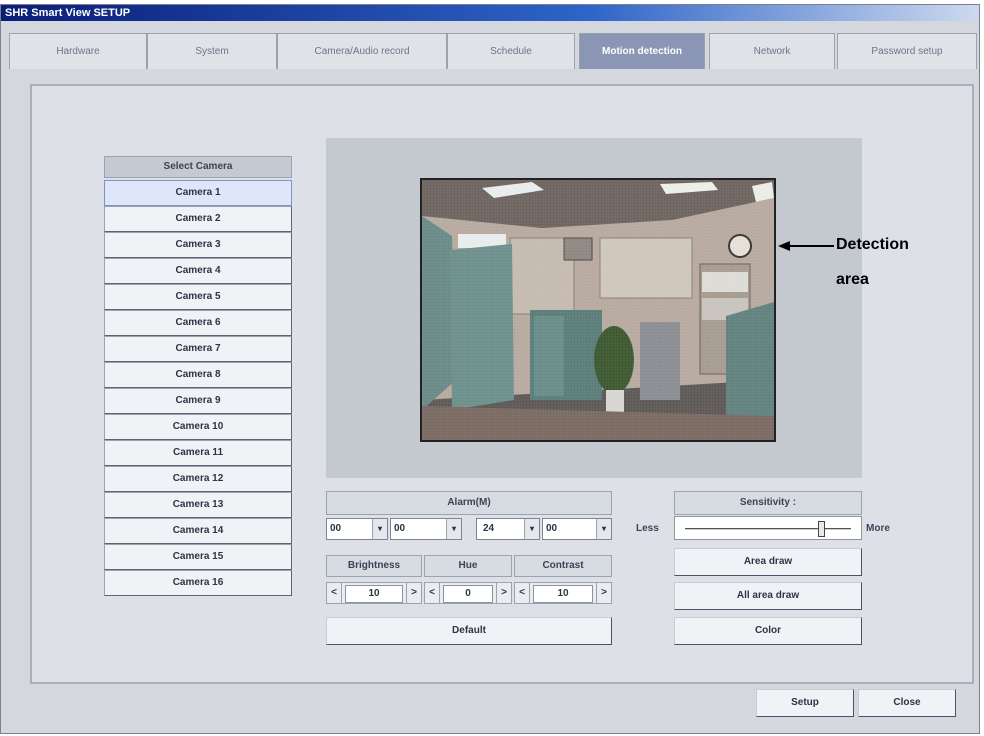 This screenshot has width=984, height=736. I want to click on alarm-end-minute-select: 00 ▾, so click(577, 529).